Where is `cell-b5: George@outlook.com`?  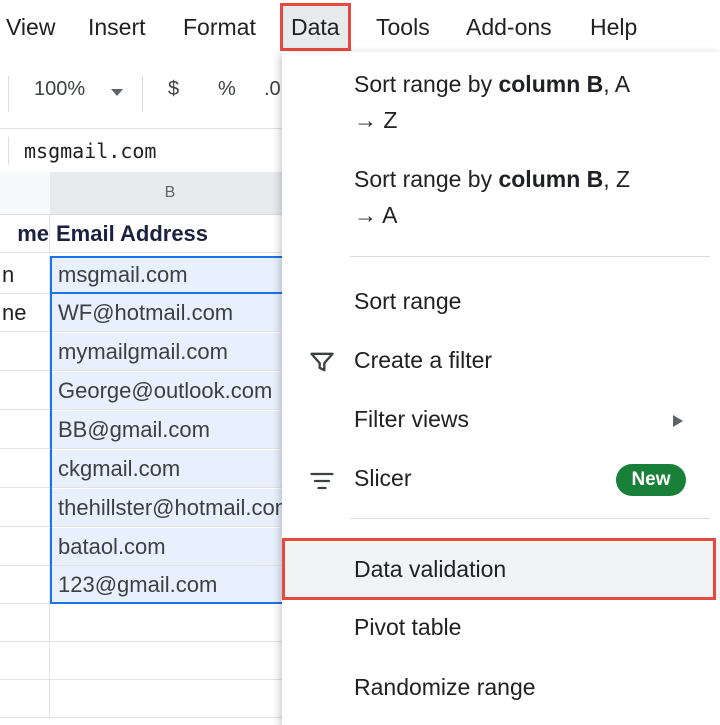
cell-b5: George@outlook.com is located at coordinates (170, 391).